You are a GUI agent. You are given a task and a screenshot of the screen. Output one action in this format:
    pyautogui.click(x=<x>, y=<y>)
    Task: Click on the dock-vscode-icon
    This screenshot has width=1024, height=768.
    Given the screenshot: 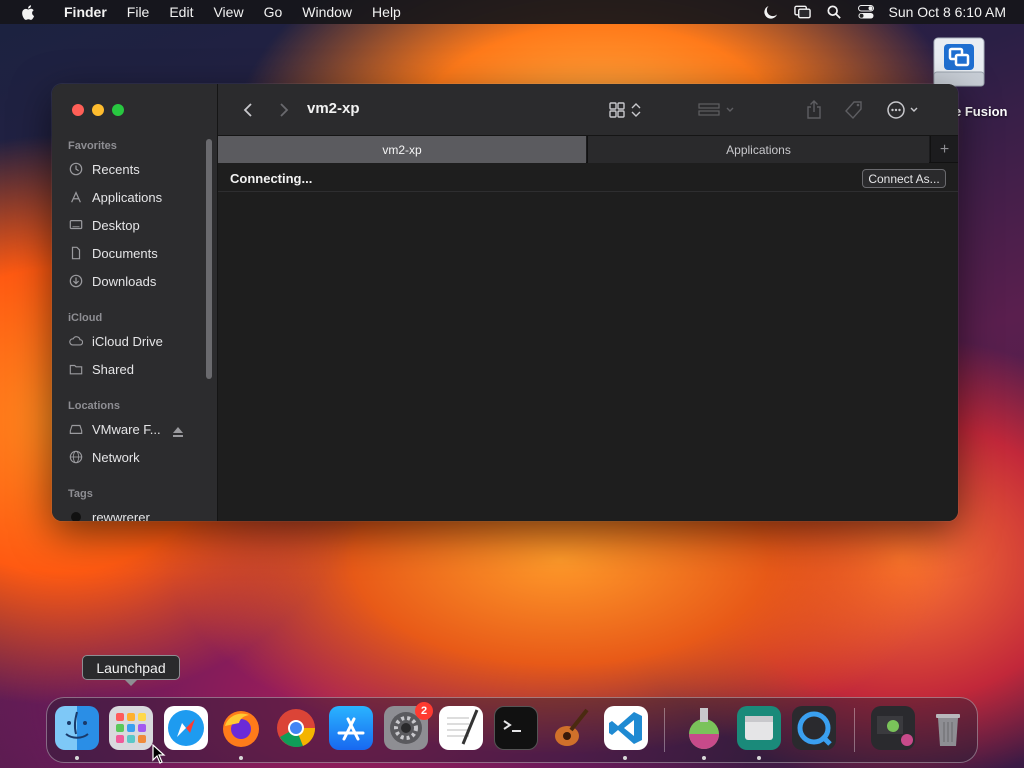 What is the action you would take?
    pyautogui.click(x=626, y=728)
    